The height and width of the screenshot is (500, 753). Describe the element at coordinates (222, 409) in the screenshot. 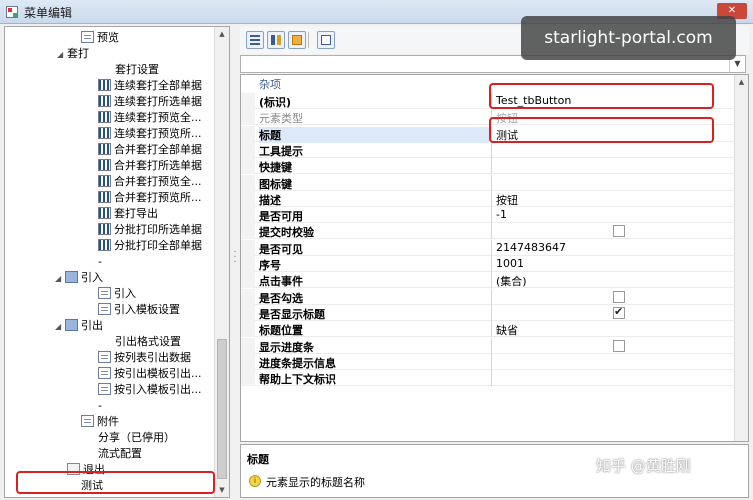

I see `scroll-thumb` at that location.